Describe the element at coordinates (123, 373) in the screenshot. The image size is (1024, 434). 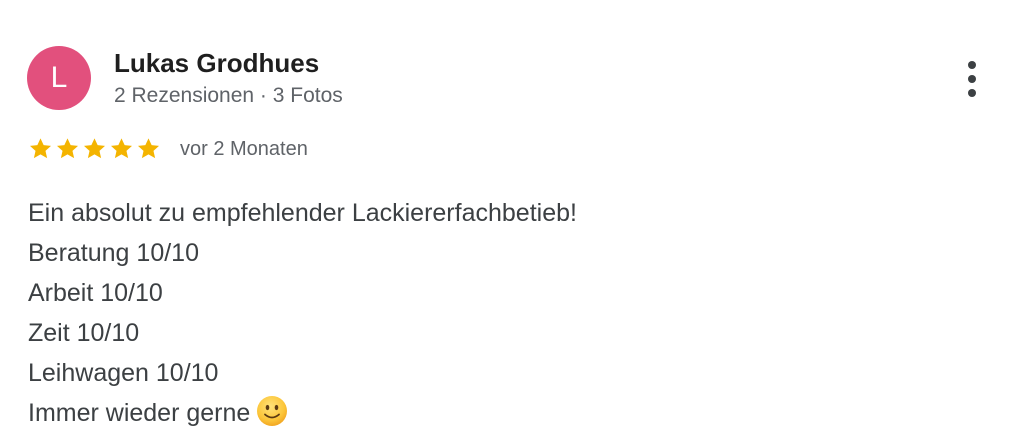
I see `review-line: Leihwagen 10/10` at that location.